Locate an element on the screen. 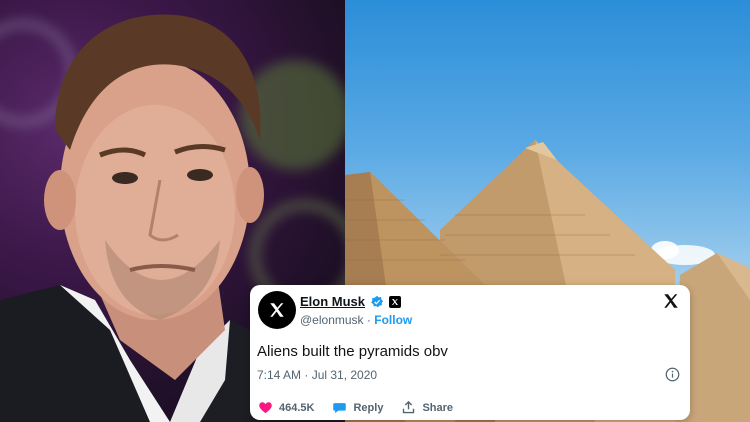  x-affiliation-icon is located at coordinates (395, 301).